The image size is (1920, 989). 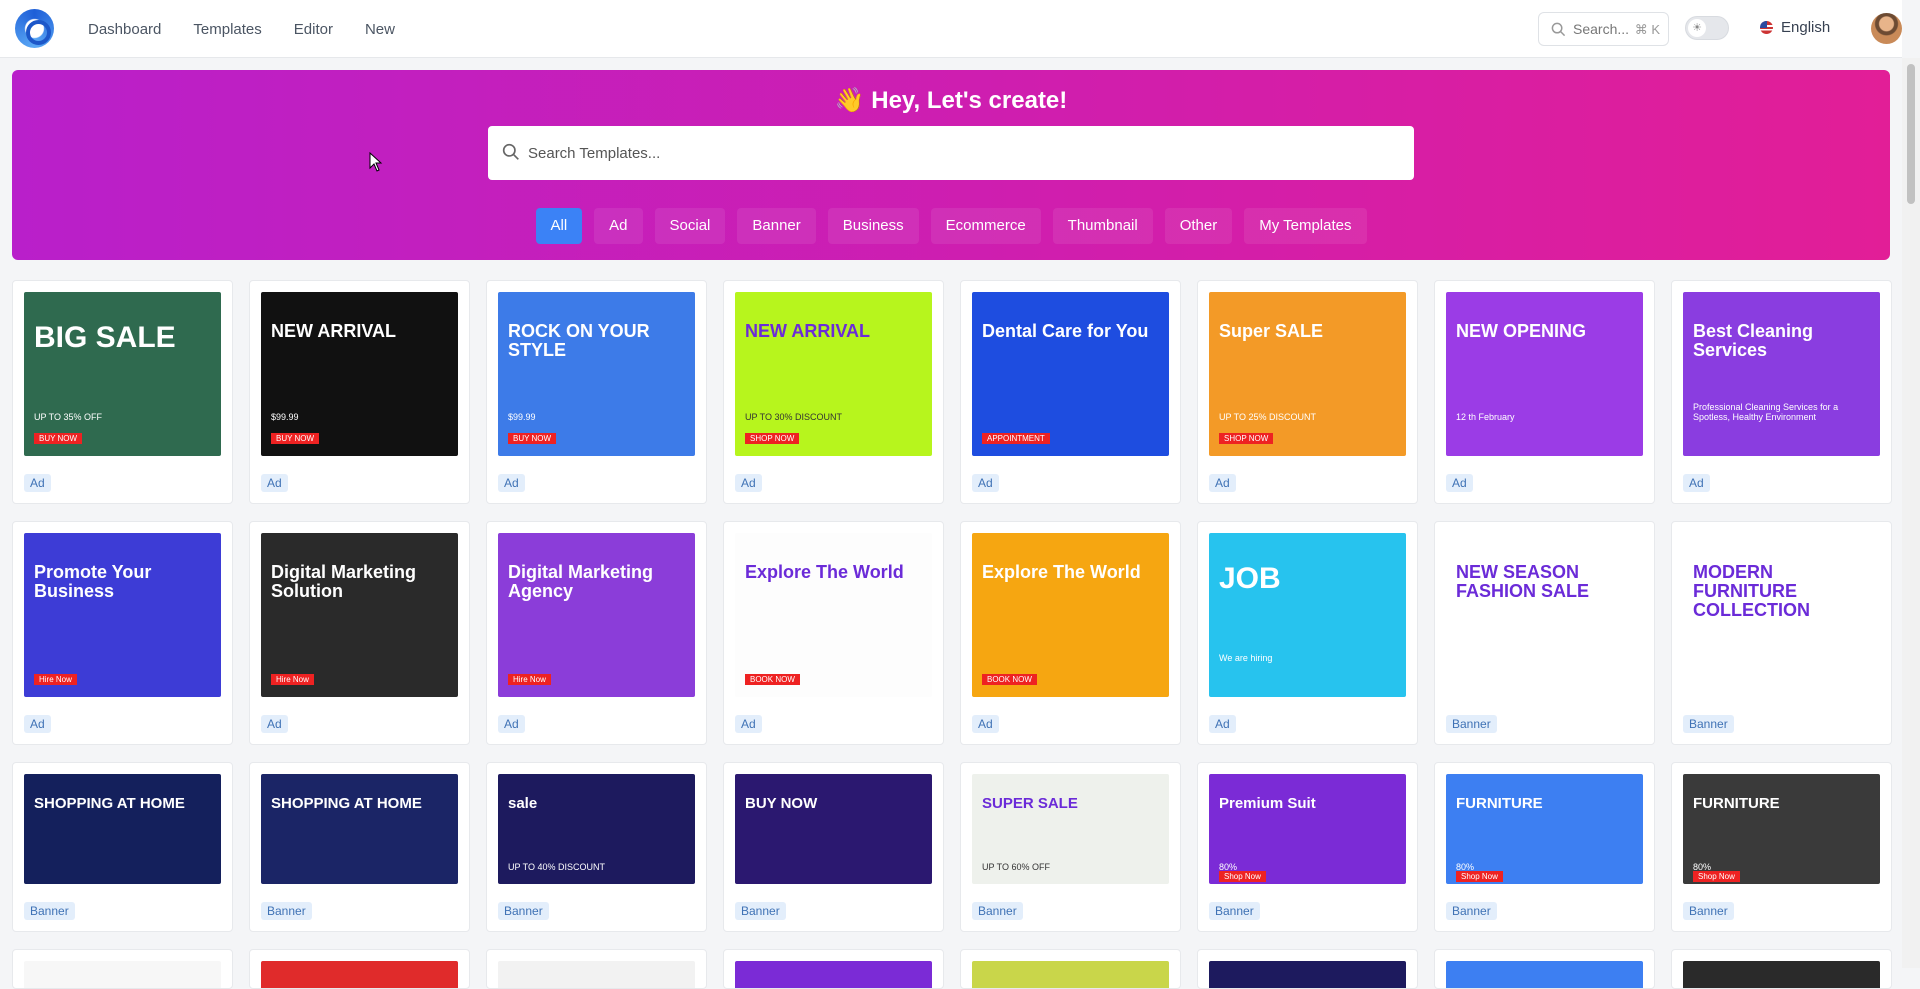 I want to click on template-card: Premium Suit 80% Shop Now Banner, so click(x=1307, y=847).